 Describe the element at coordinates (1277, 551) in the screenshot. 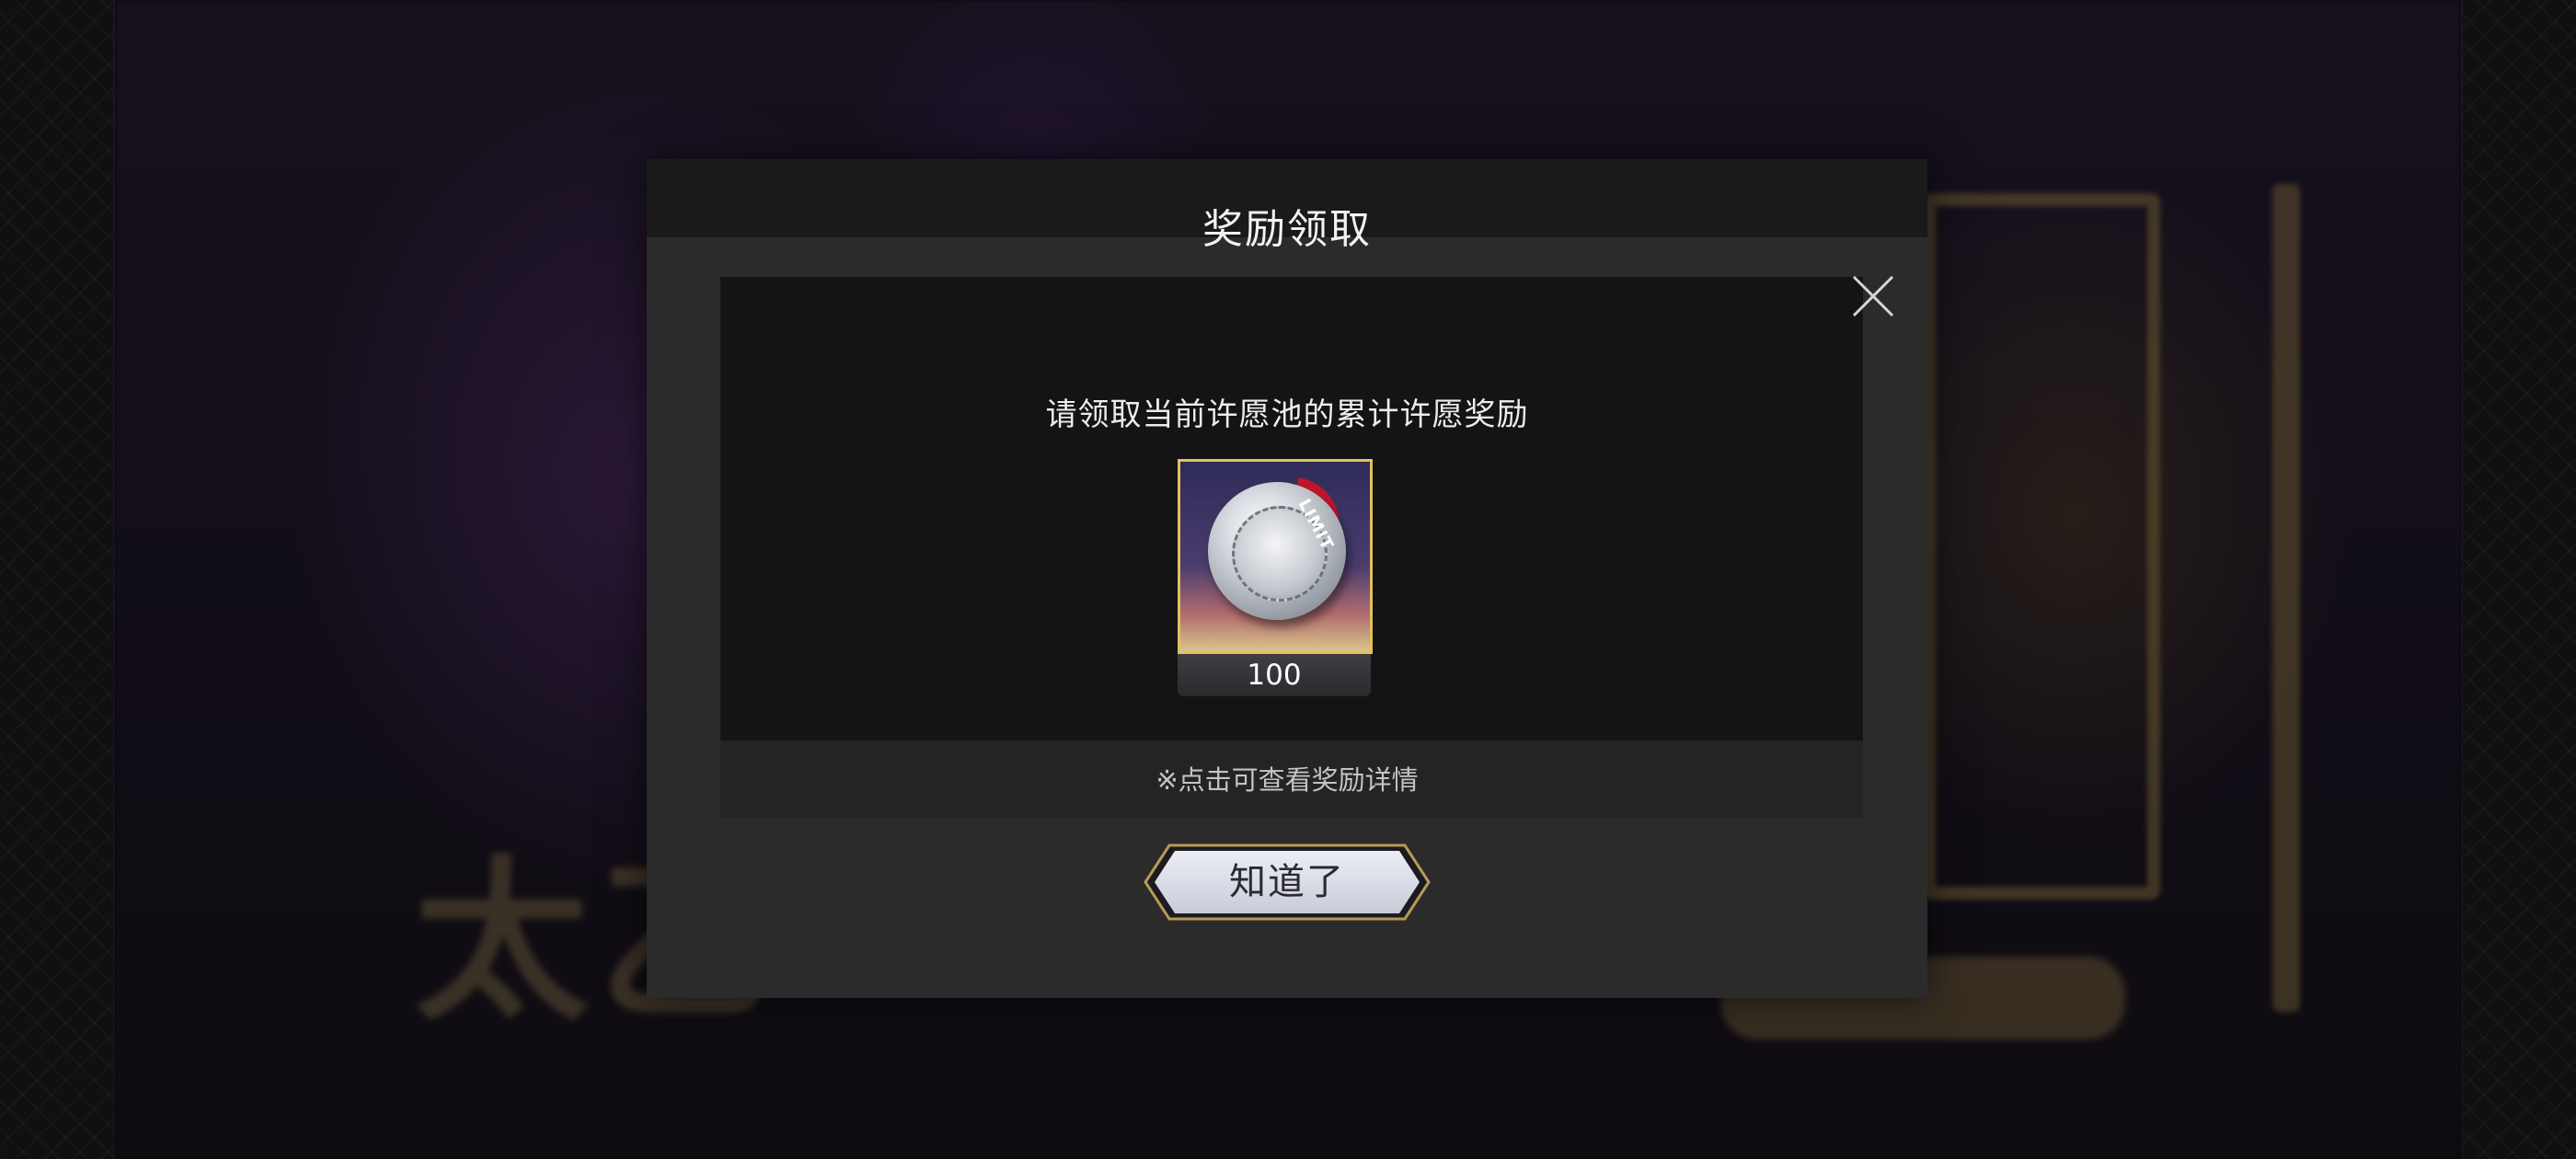

I see `silver-limited-coin-icon` at that location.